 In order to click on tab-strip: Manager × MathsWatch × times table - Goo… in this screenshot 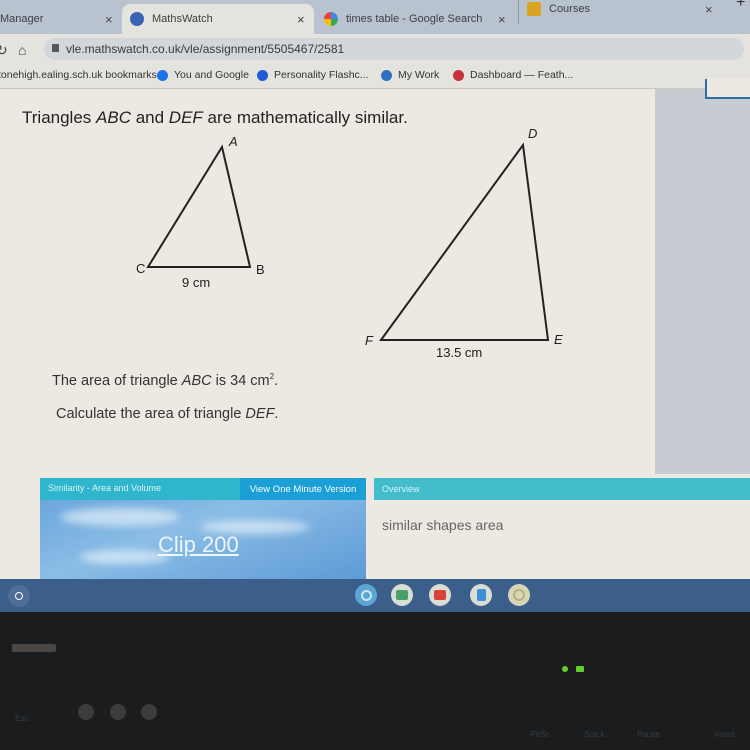, I will do `click(375, 17)`.